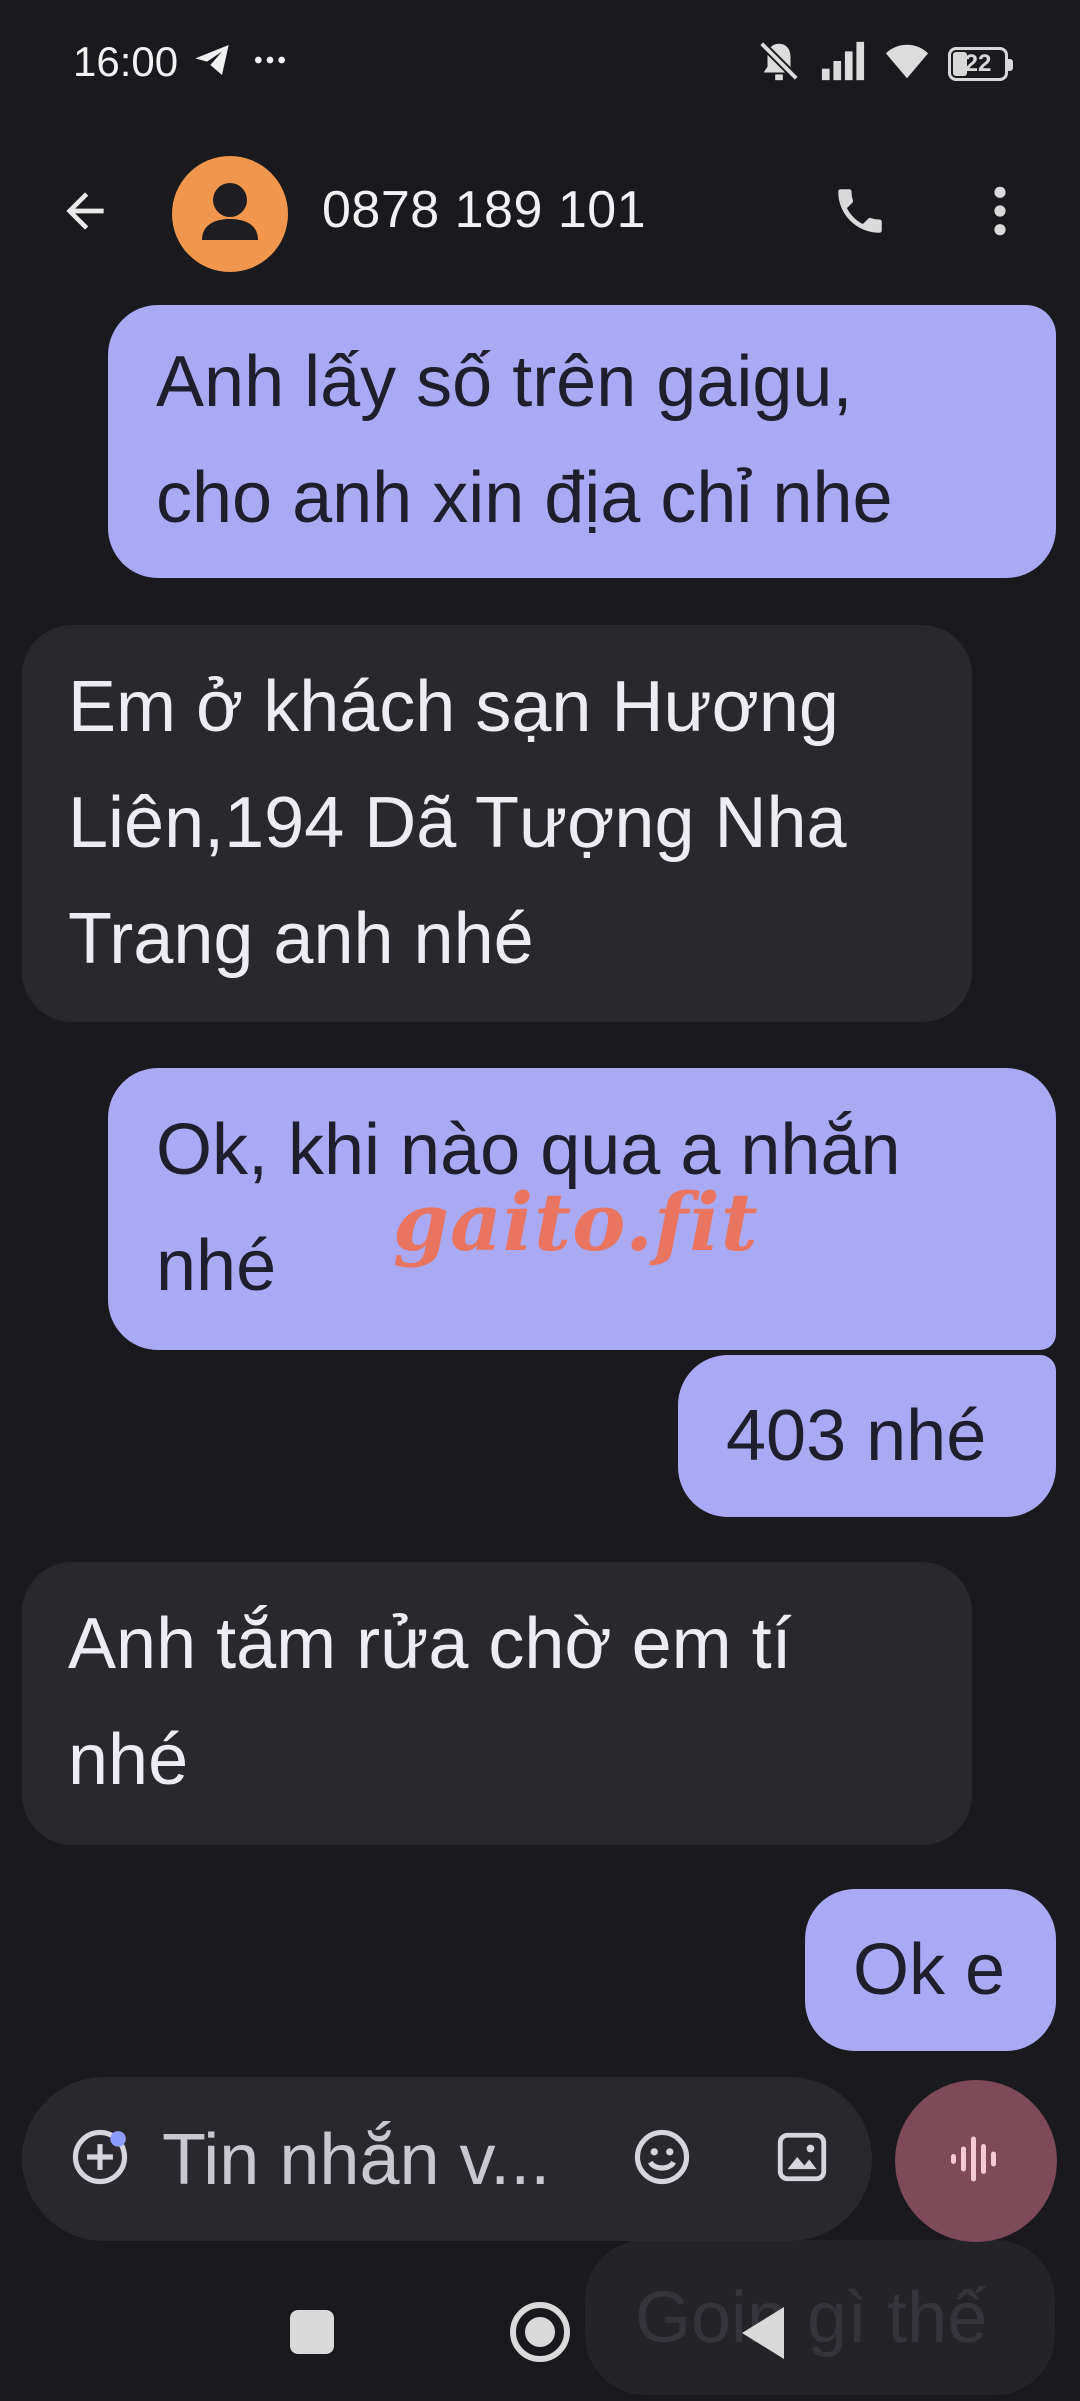 This screenshot has height=2401, width=1080. I want to click on message-text: Trang anh nhé, so click(301, 939).